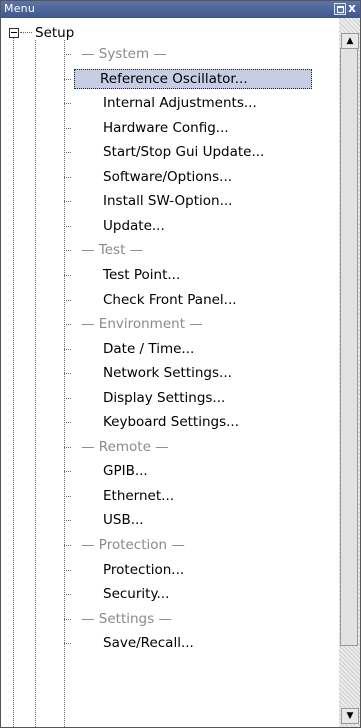 The height and width of the screenshot is (728, 361). I want to click on section-header-test: — Test —, so click(170, 250).